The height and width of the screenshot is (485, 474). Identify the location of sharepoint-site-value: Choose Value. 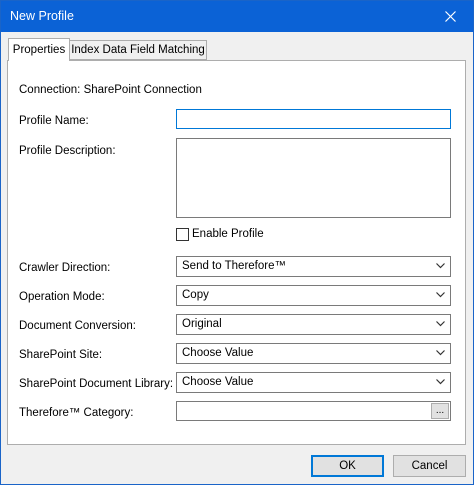
(218, 353).